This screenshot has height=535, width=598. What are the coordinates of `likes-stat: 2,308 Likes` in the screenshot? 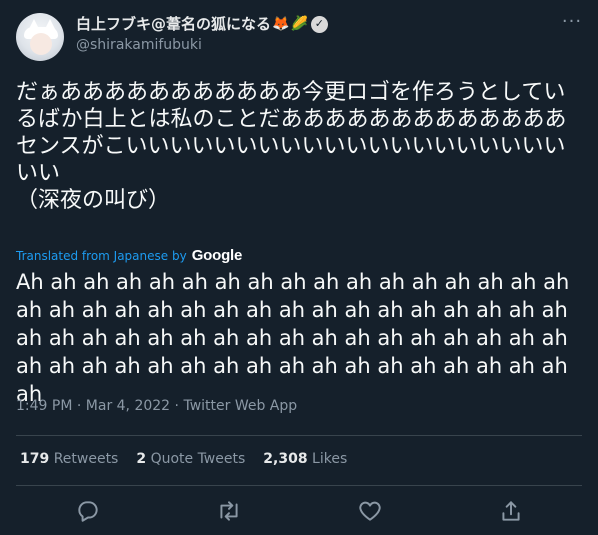 It's located at (305, 459).